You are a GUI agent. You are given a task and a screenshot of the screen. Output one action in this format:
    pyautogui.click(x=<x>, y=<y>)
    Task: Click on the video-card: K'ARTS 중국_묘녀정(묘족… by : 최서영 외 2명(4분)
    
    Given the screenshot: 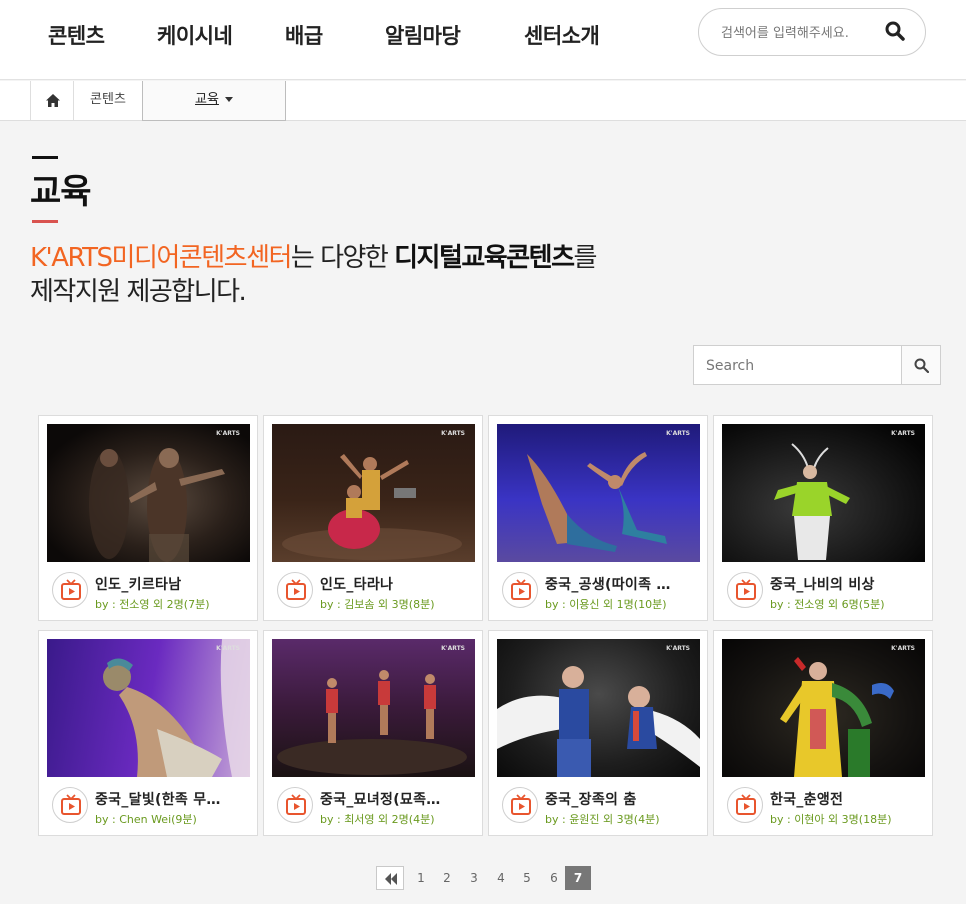 What is the action you would take?
    pyautogui.click(x=373, y=733)
    